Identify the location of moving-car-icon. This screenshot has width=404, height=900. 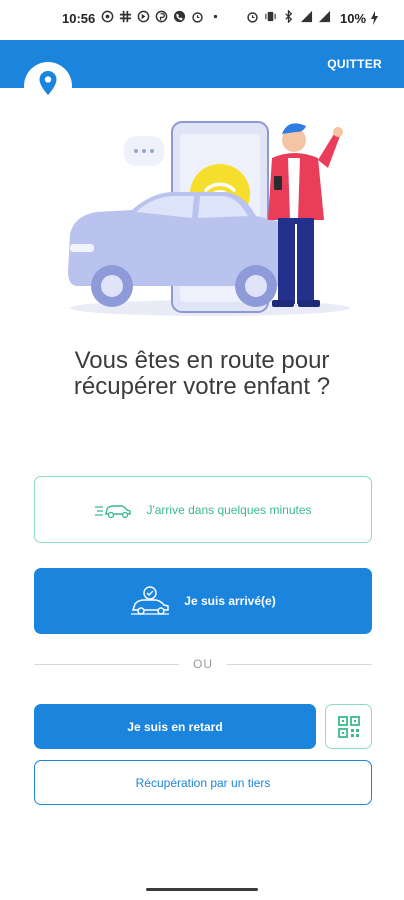
(113, 510).